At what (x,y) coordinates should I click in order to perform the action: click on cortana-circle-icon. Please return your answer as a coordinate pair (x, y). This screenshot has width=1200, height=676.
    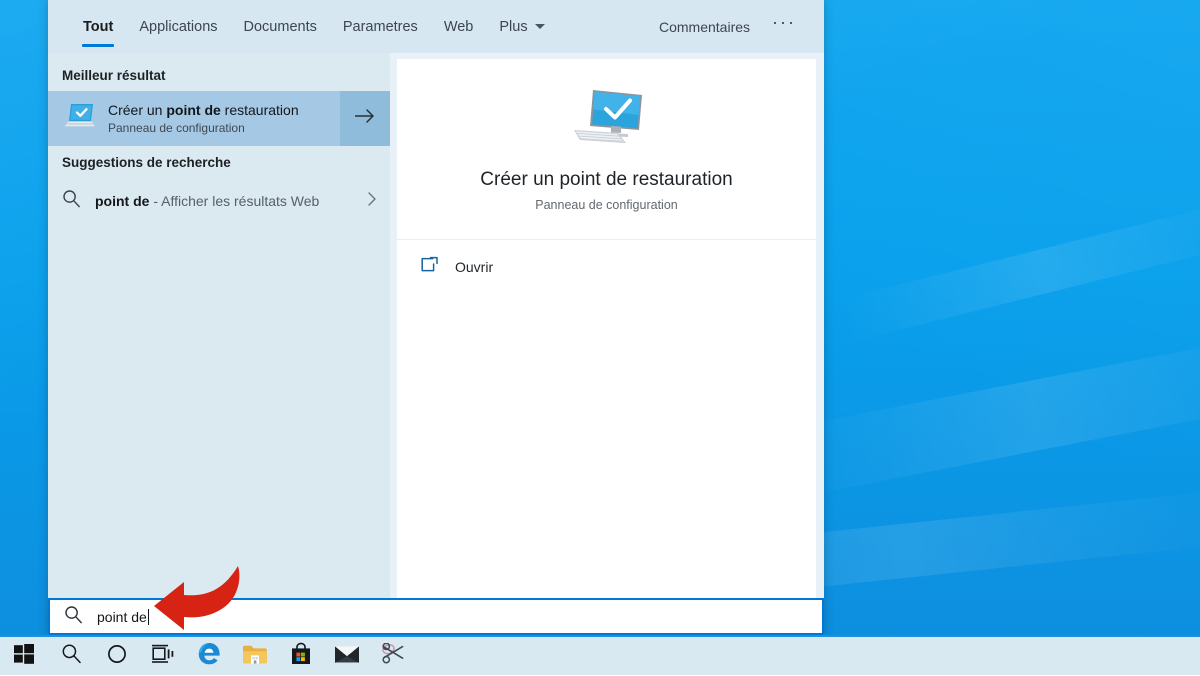
    Looking at the image, I should click on (117, 656).